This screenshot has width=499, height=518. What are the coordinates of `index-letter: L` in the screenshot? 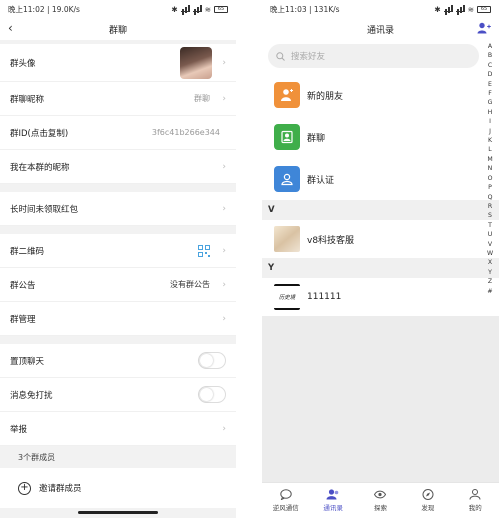 It's located at (489, 149).